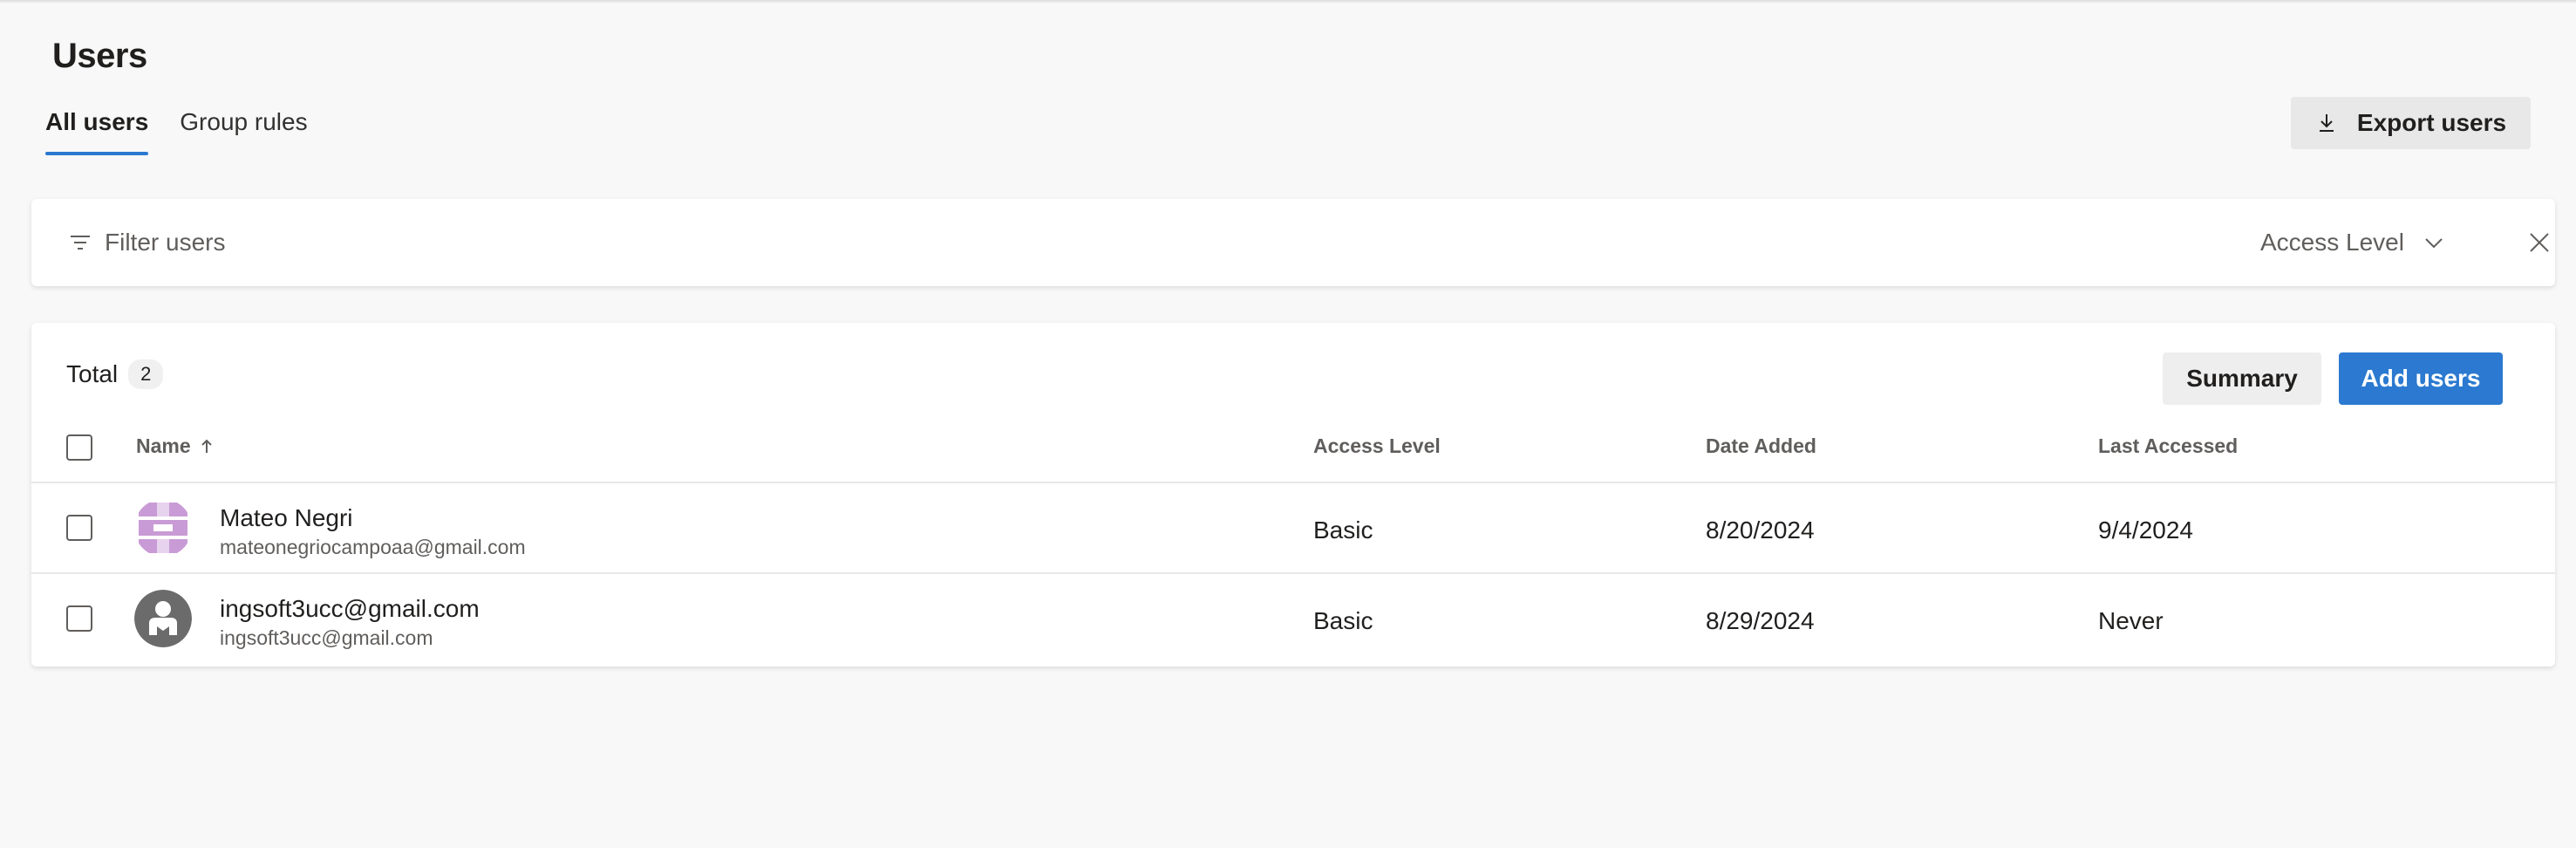 The image size is (2576, 848). Describe the element at coordinates (243, 130) in the screenshot. I see `tab-group-rules: Group rules` at that location.